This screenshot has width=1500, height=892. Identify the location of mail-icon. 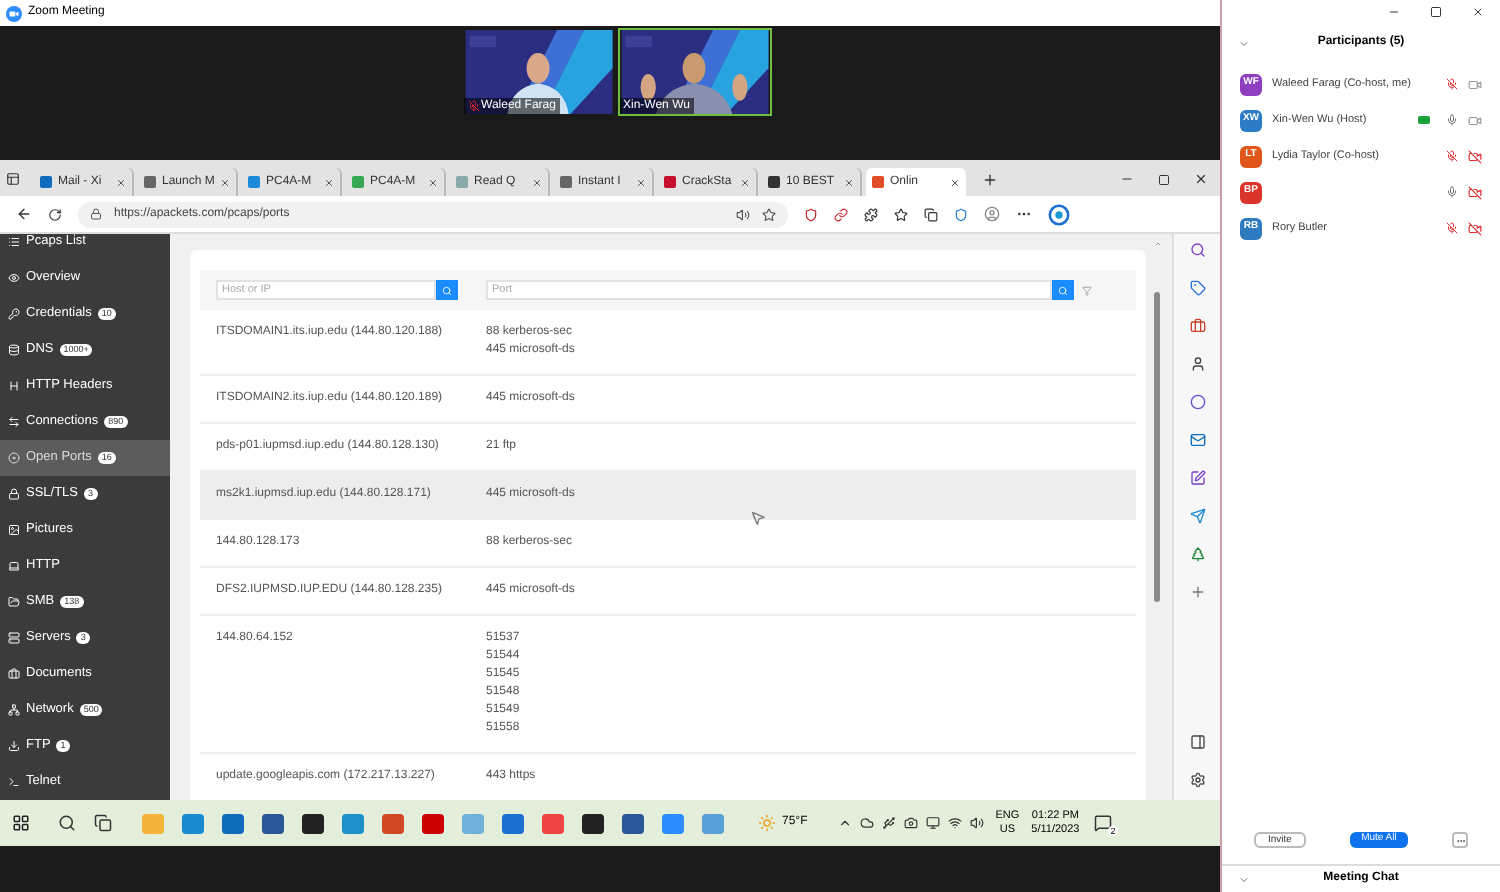
(1197, 440).